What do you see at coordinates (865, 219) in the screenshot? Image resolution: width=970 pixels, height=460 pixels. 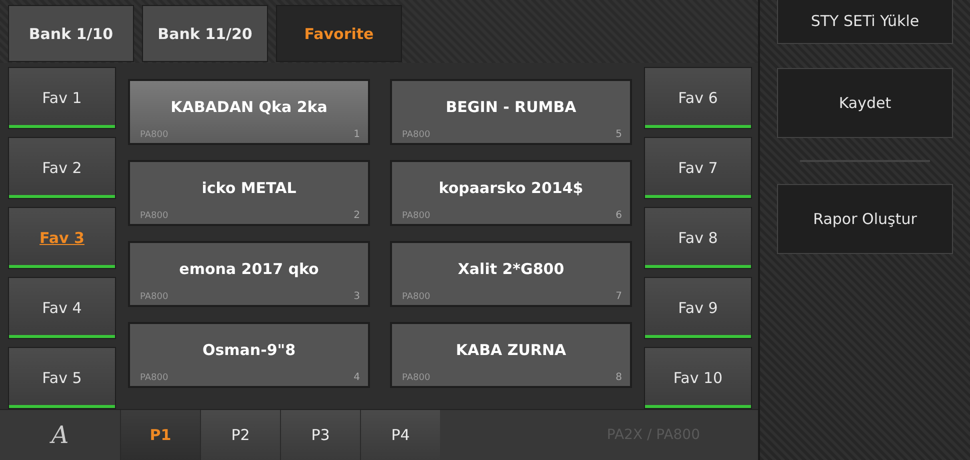 I see `side-button: Rapor Oluştur` at bounding box center [865, 219].